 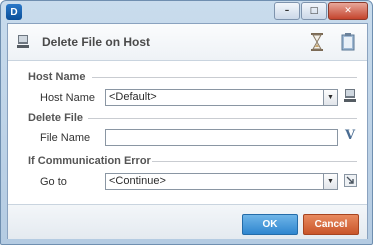 What do you see at coordinates (56, 118) in the screenshot?
I see `section-delete-file: Delete File` at bounding box center [56, 118].